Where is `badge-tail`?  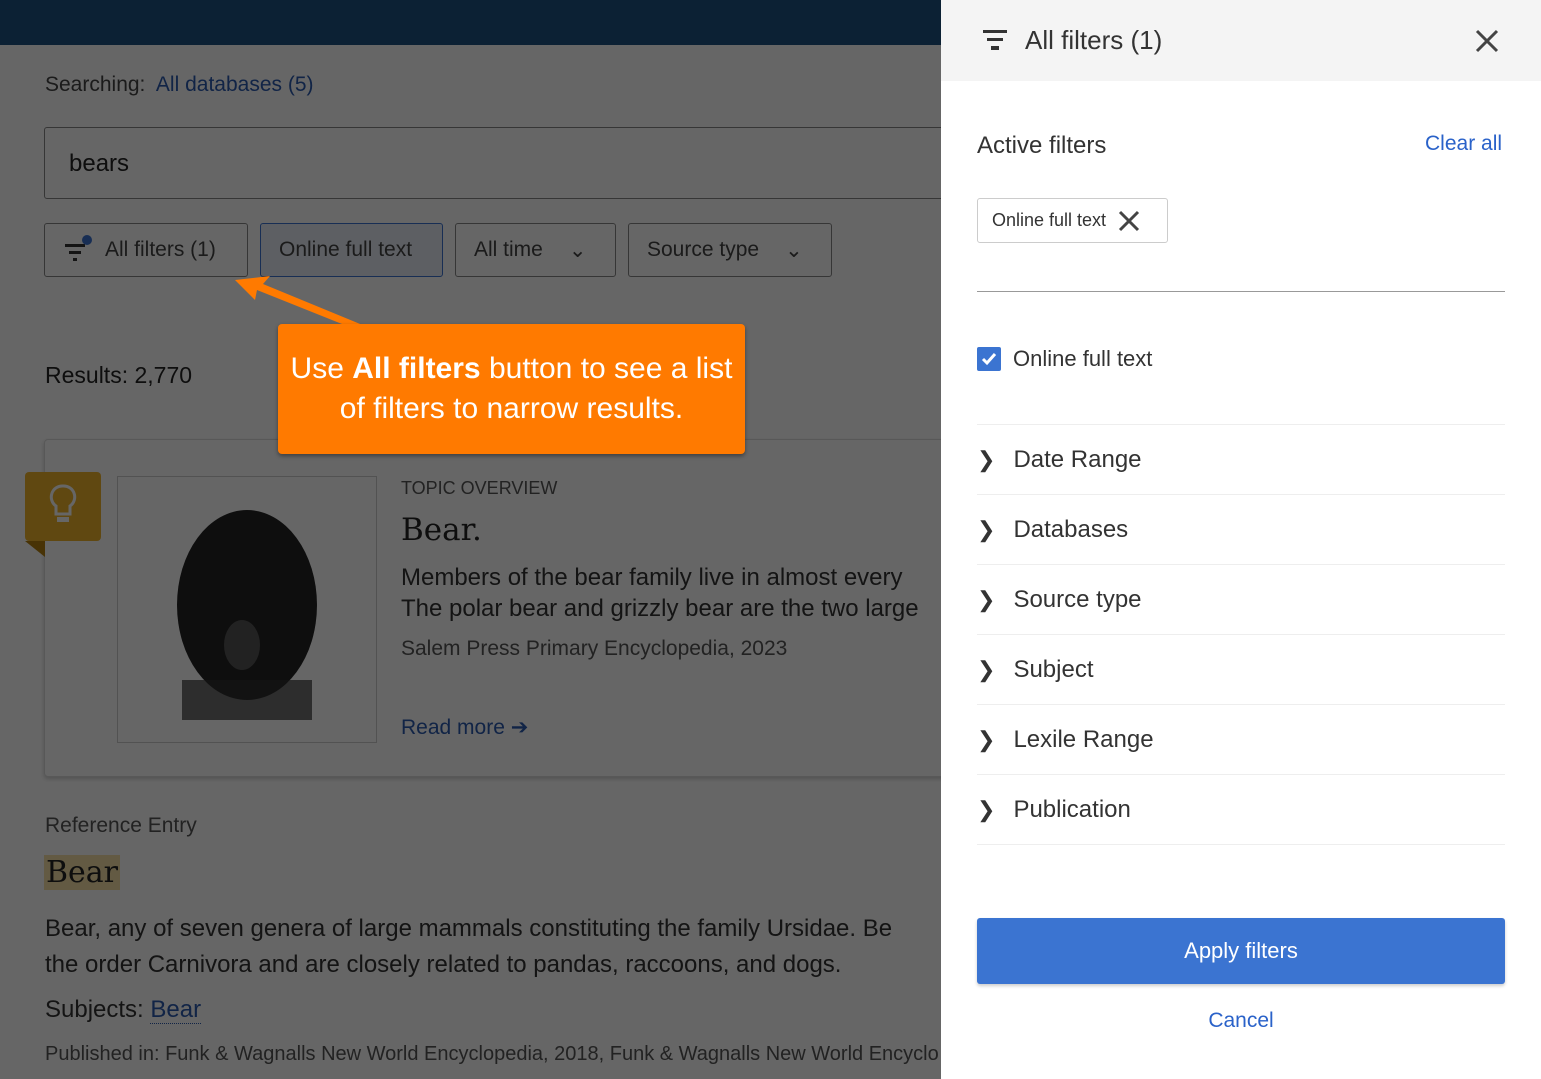
badge-tail is located at coordinates (35, 549).